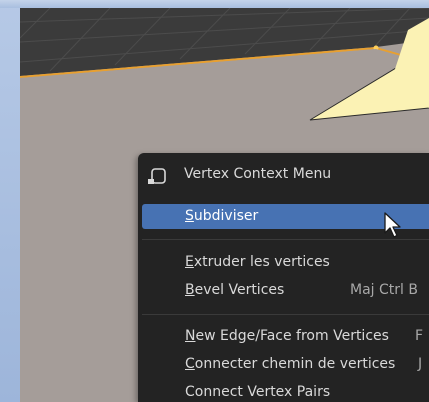  Describe the element at coordinates (295, 364) in the screenshot. I see `menu-item-text: onnecter chemin de vertices` at that location.